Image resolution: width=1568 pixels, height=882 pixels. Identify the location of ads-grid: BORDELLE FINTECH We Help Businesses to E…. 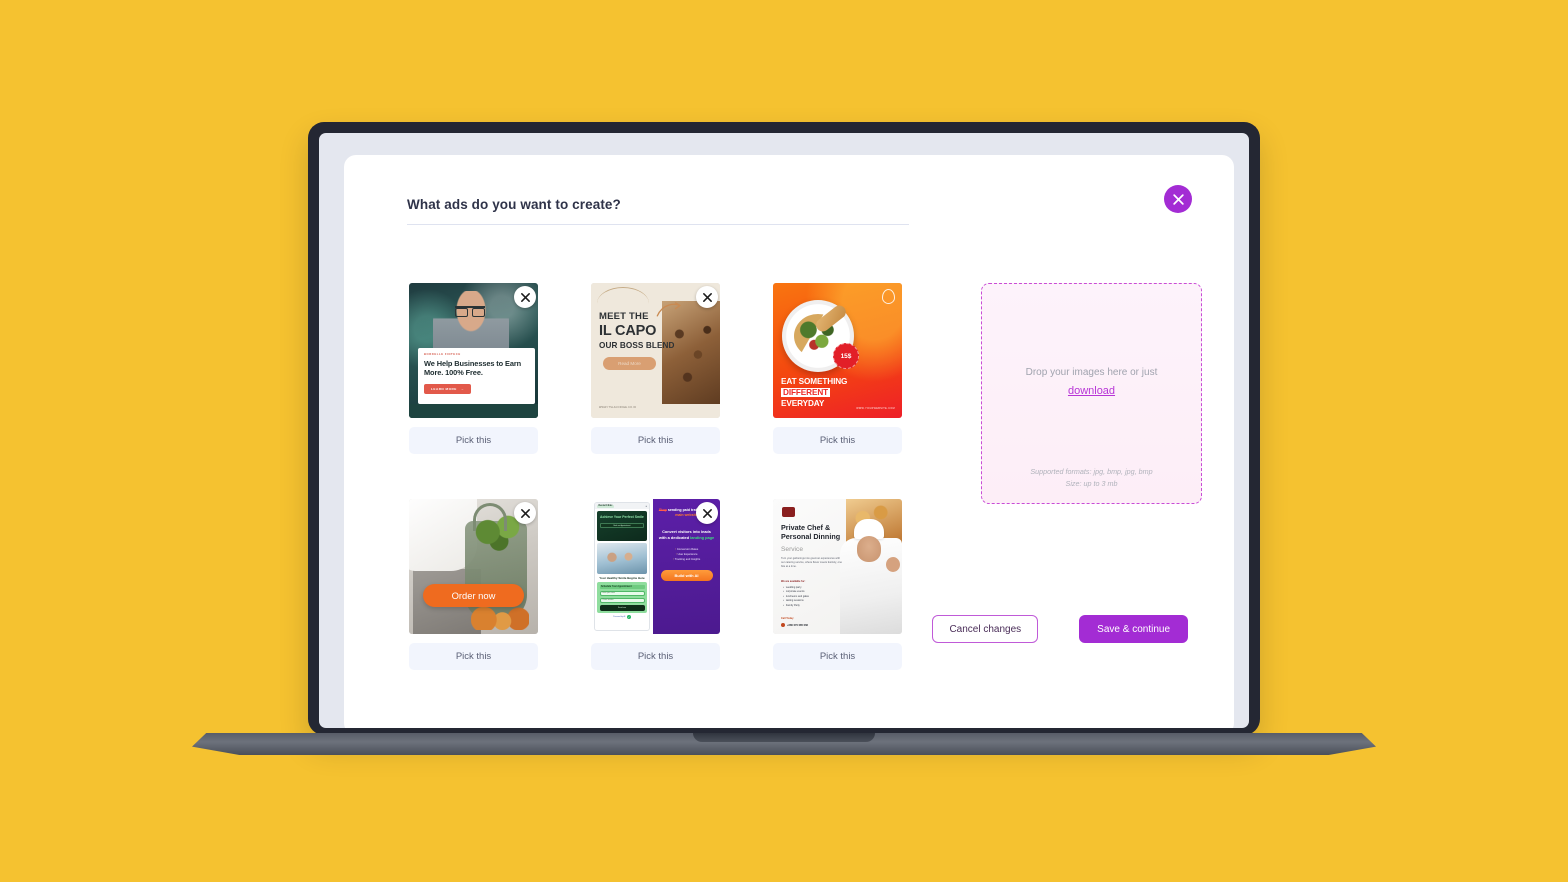
(655, 476).